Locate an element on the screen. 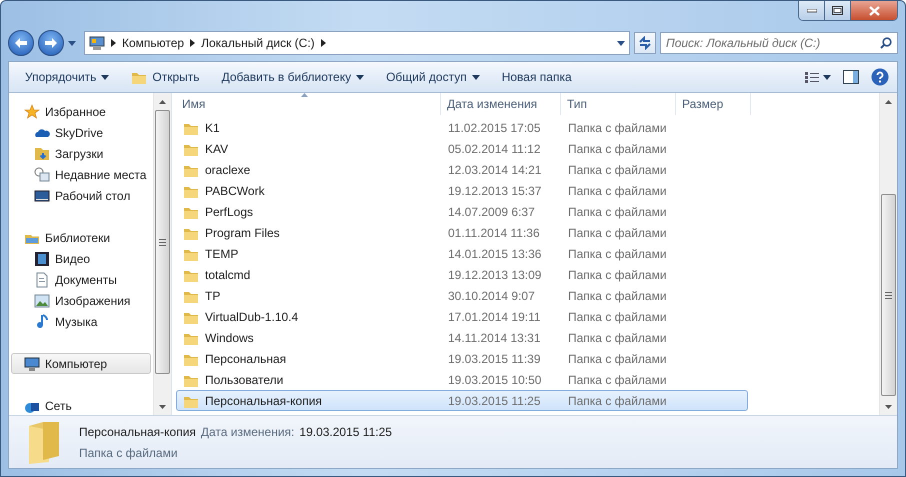 Image resolution: width=906 pixels, height=477 pixels. detail-name: Персональная-копия is located at coordinates (137, 431).